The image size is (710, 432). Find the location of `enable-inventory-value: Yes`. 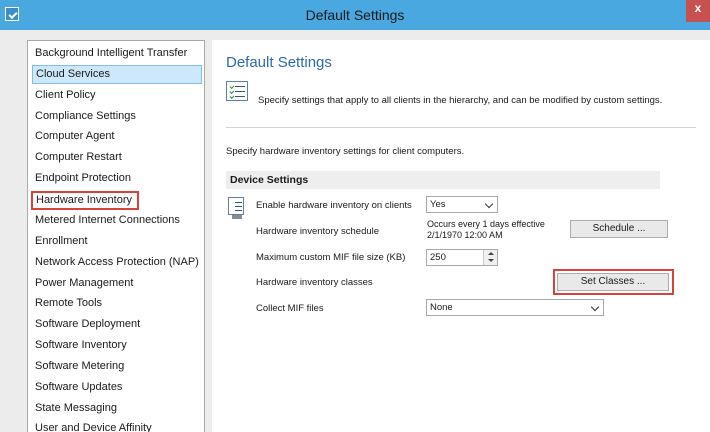

enable-inventory-value: Yes is located at coordinates (438, 204).